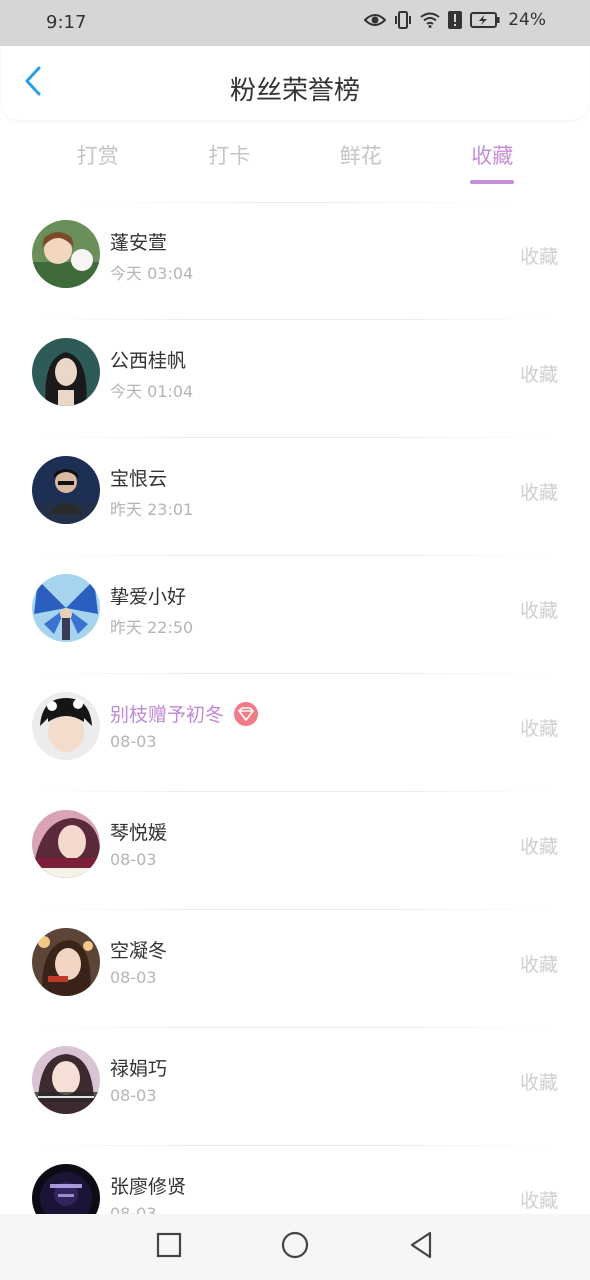  I want to click on user-name: 别枝赠予初冬, so click(167, 715).